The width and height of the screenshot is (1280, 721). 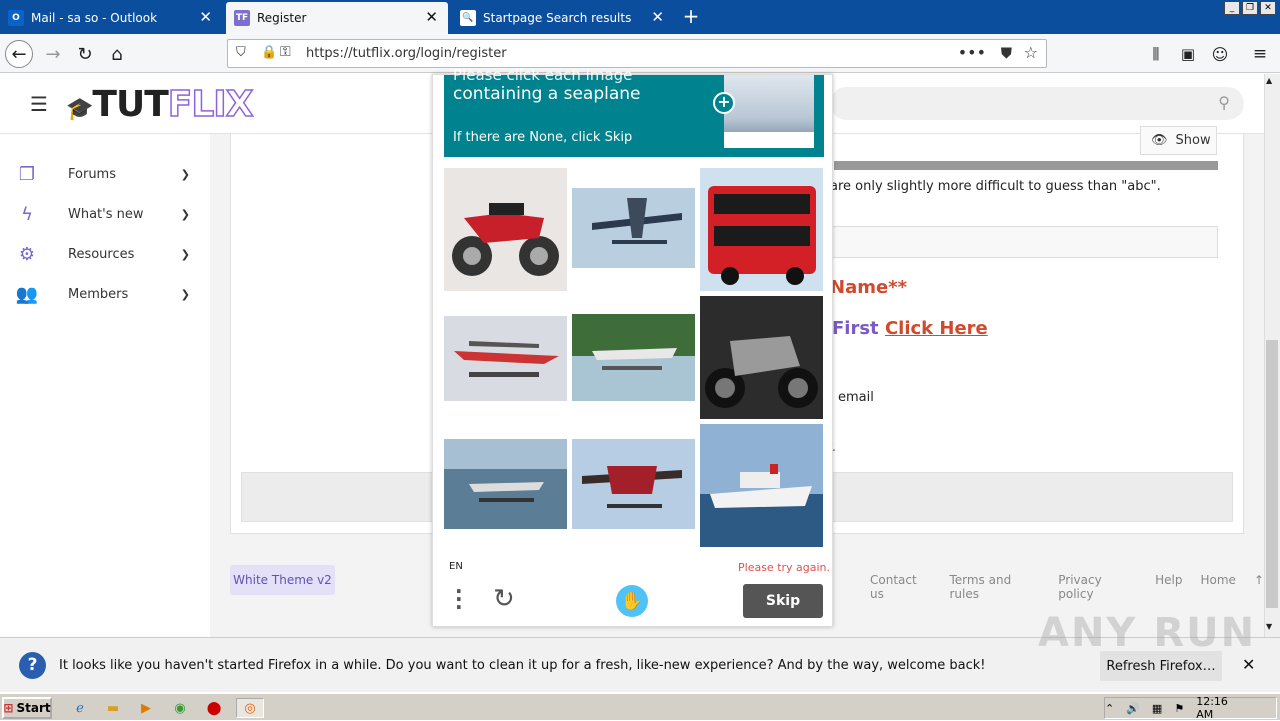 What do you see at coordinates (936, 328) in the screenshot?
I see `click-here-link: Click Here` at bounding box center [936, 328].